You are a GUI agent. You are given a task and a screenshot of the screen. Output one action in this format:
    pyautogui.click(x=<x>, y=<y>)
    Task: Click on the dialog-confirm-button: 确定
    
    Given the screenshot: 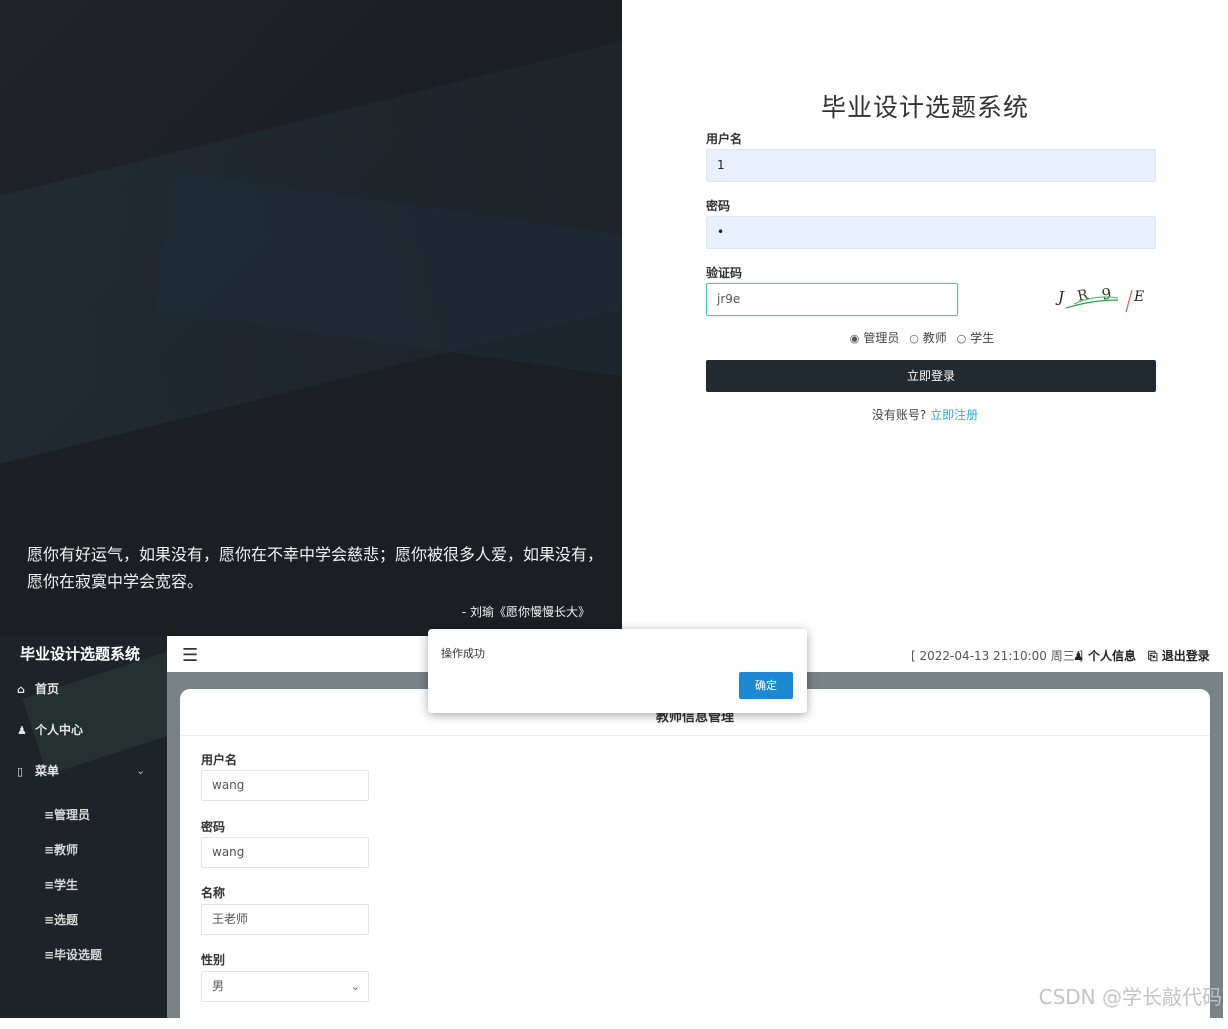 What is the action you would take?
    pyautogui.click(x=766, y=685)
    